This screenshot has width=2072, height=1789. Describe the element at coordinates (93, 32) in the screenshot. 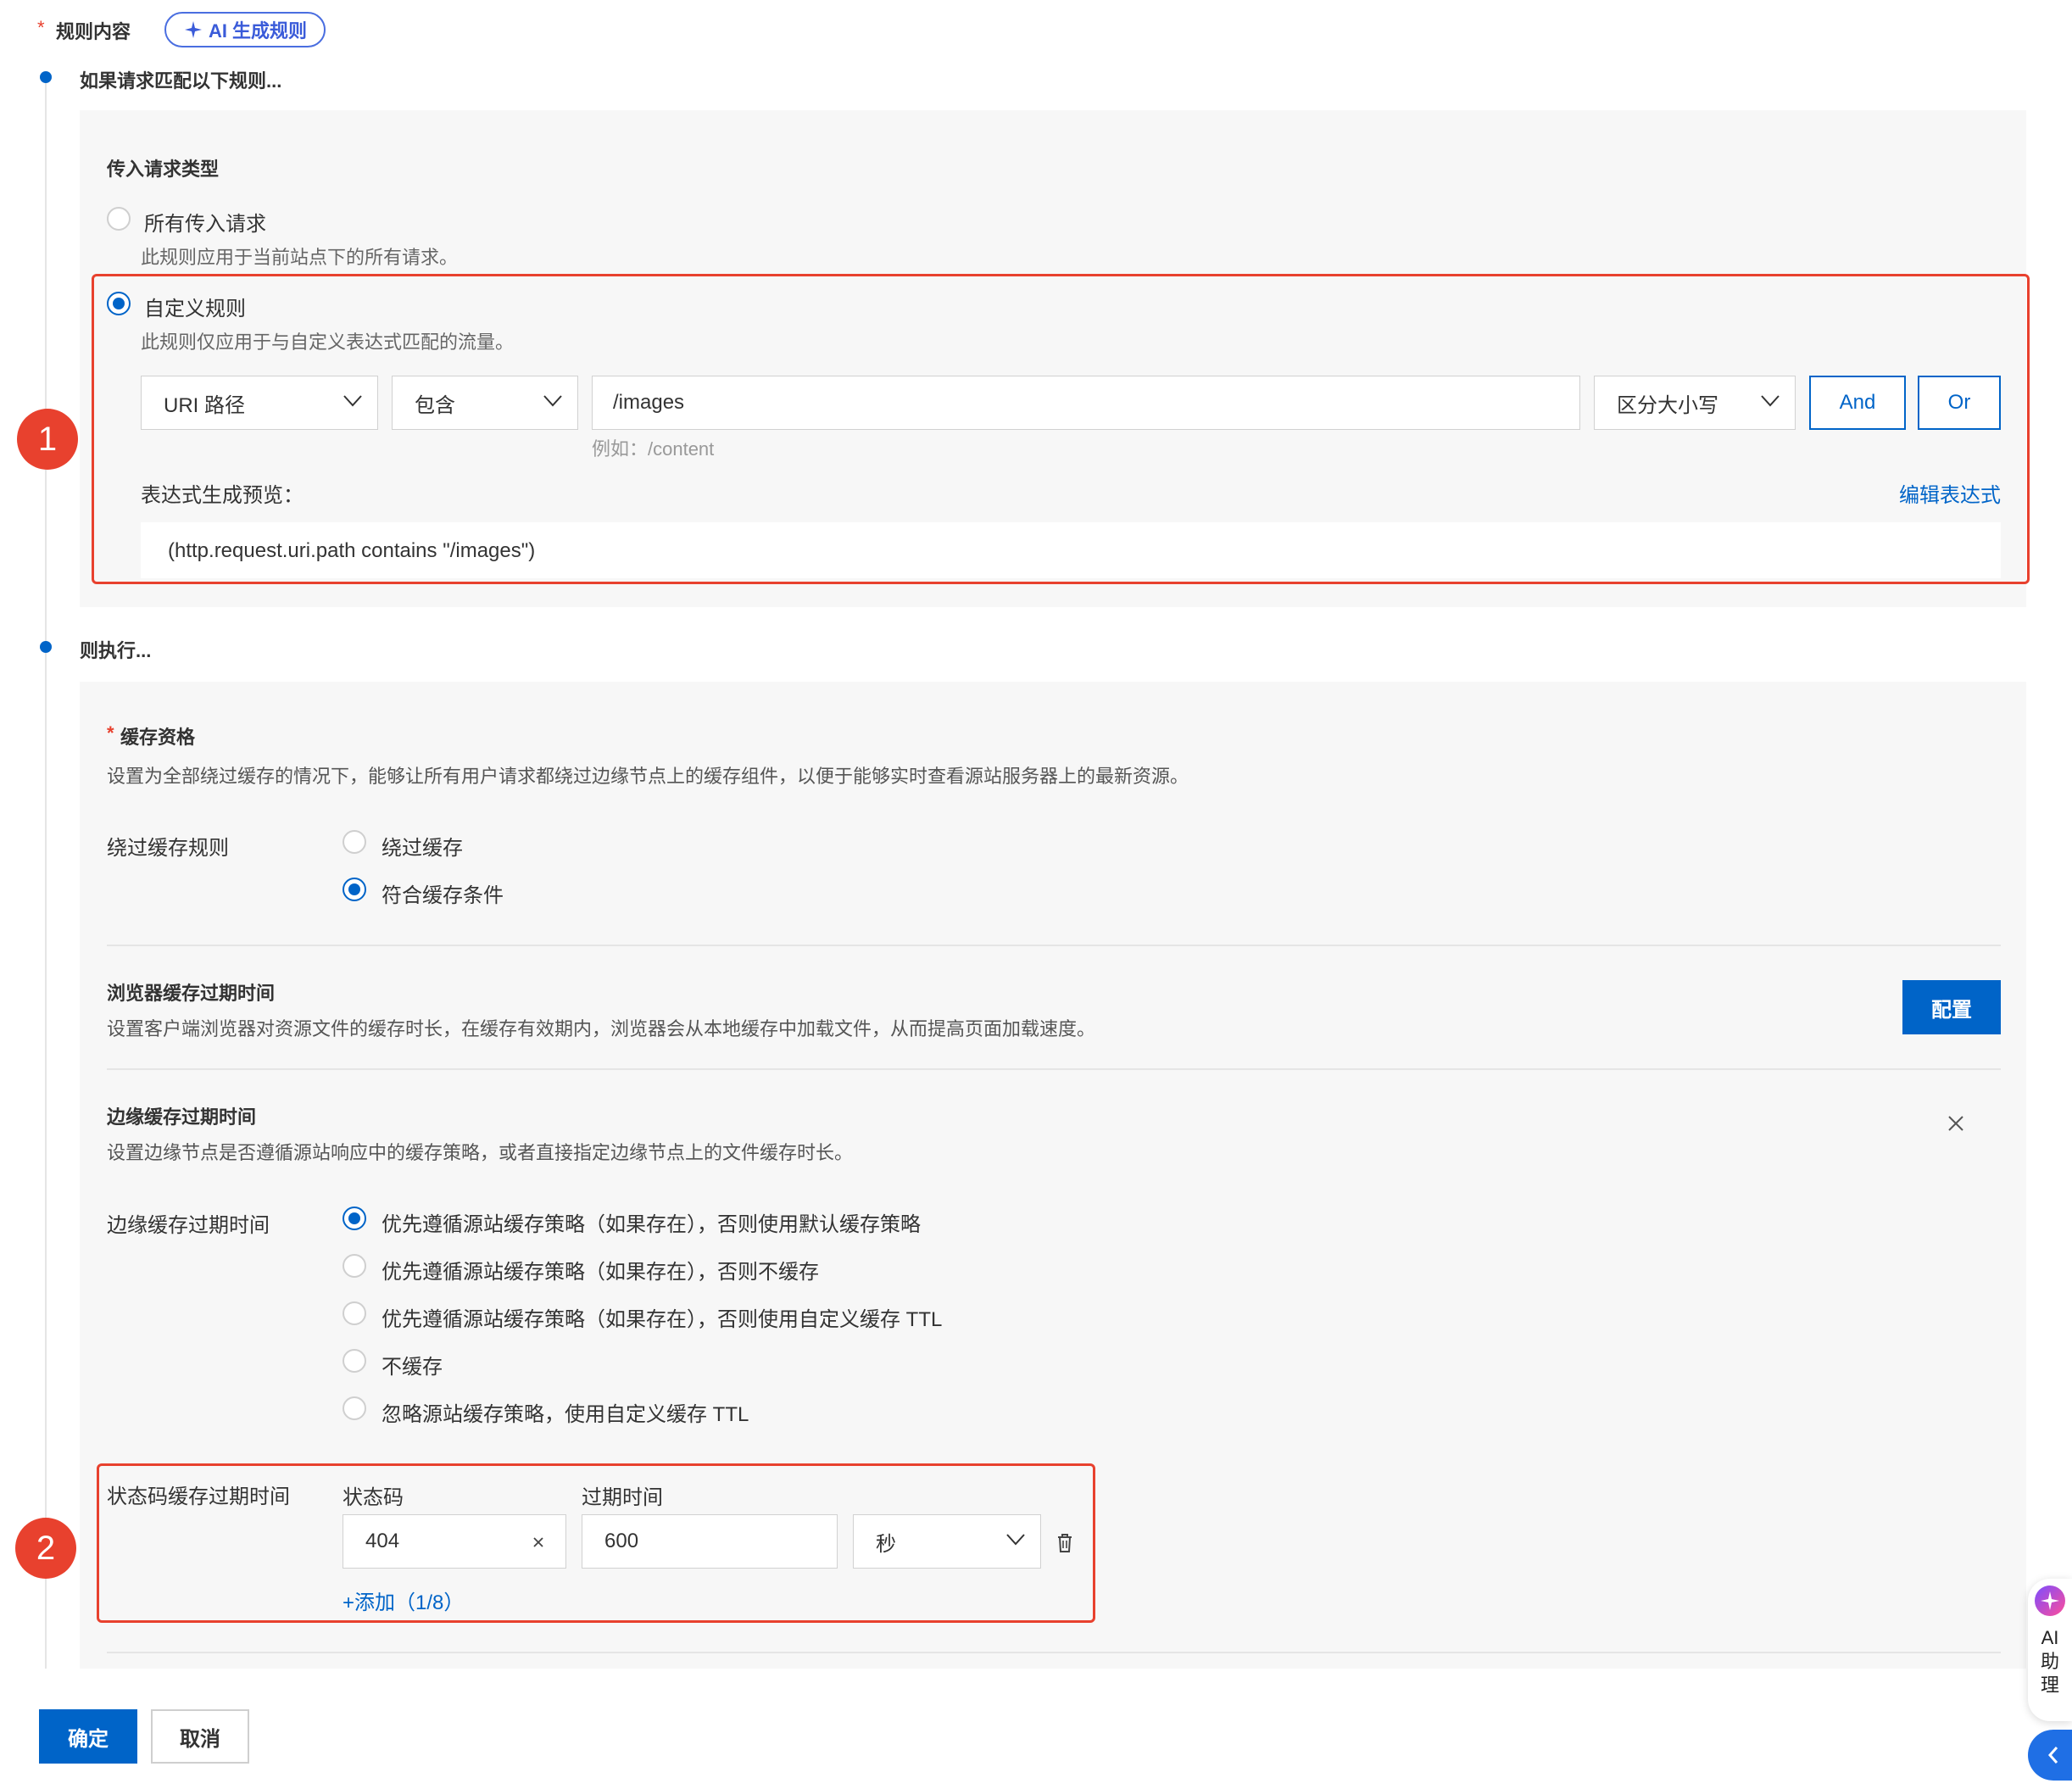

I see `section-title: 规则内容` at that location.